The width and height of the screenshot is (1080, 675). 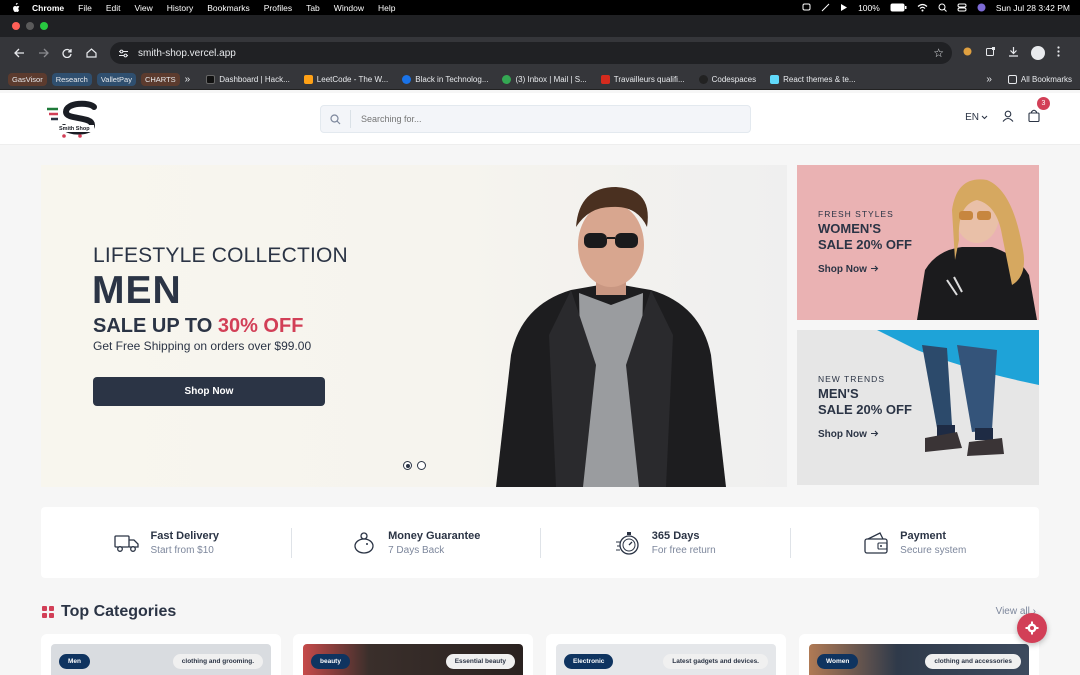 I want to click on menu-history: History, so click(x=180, y=8).